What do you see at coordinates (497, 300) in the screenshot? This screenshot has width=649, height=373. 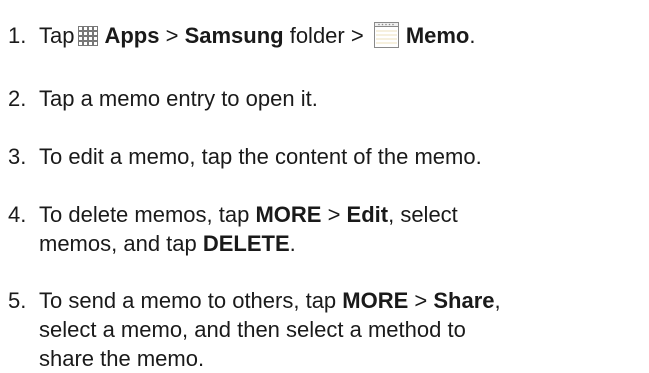 I see `text-fragment: ,` at bounding box center [497, 300].